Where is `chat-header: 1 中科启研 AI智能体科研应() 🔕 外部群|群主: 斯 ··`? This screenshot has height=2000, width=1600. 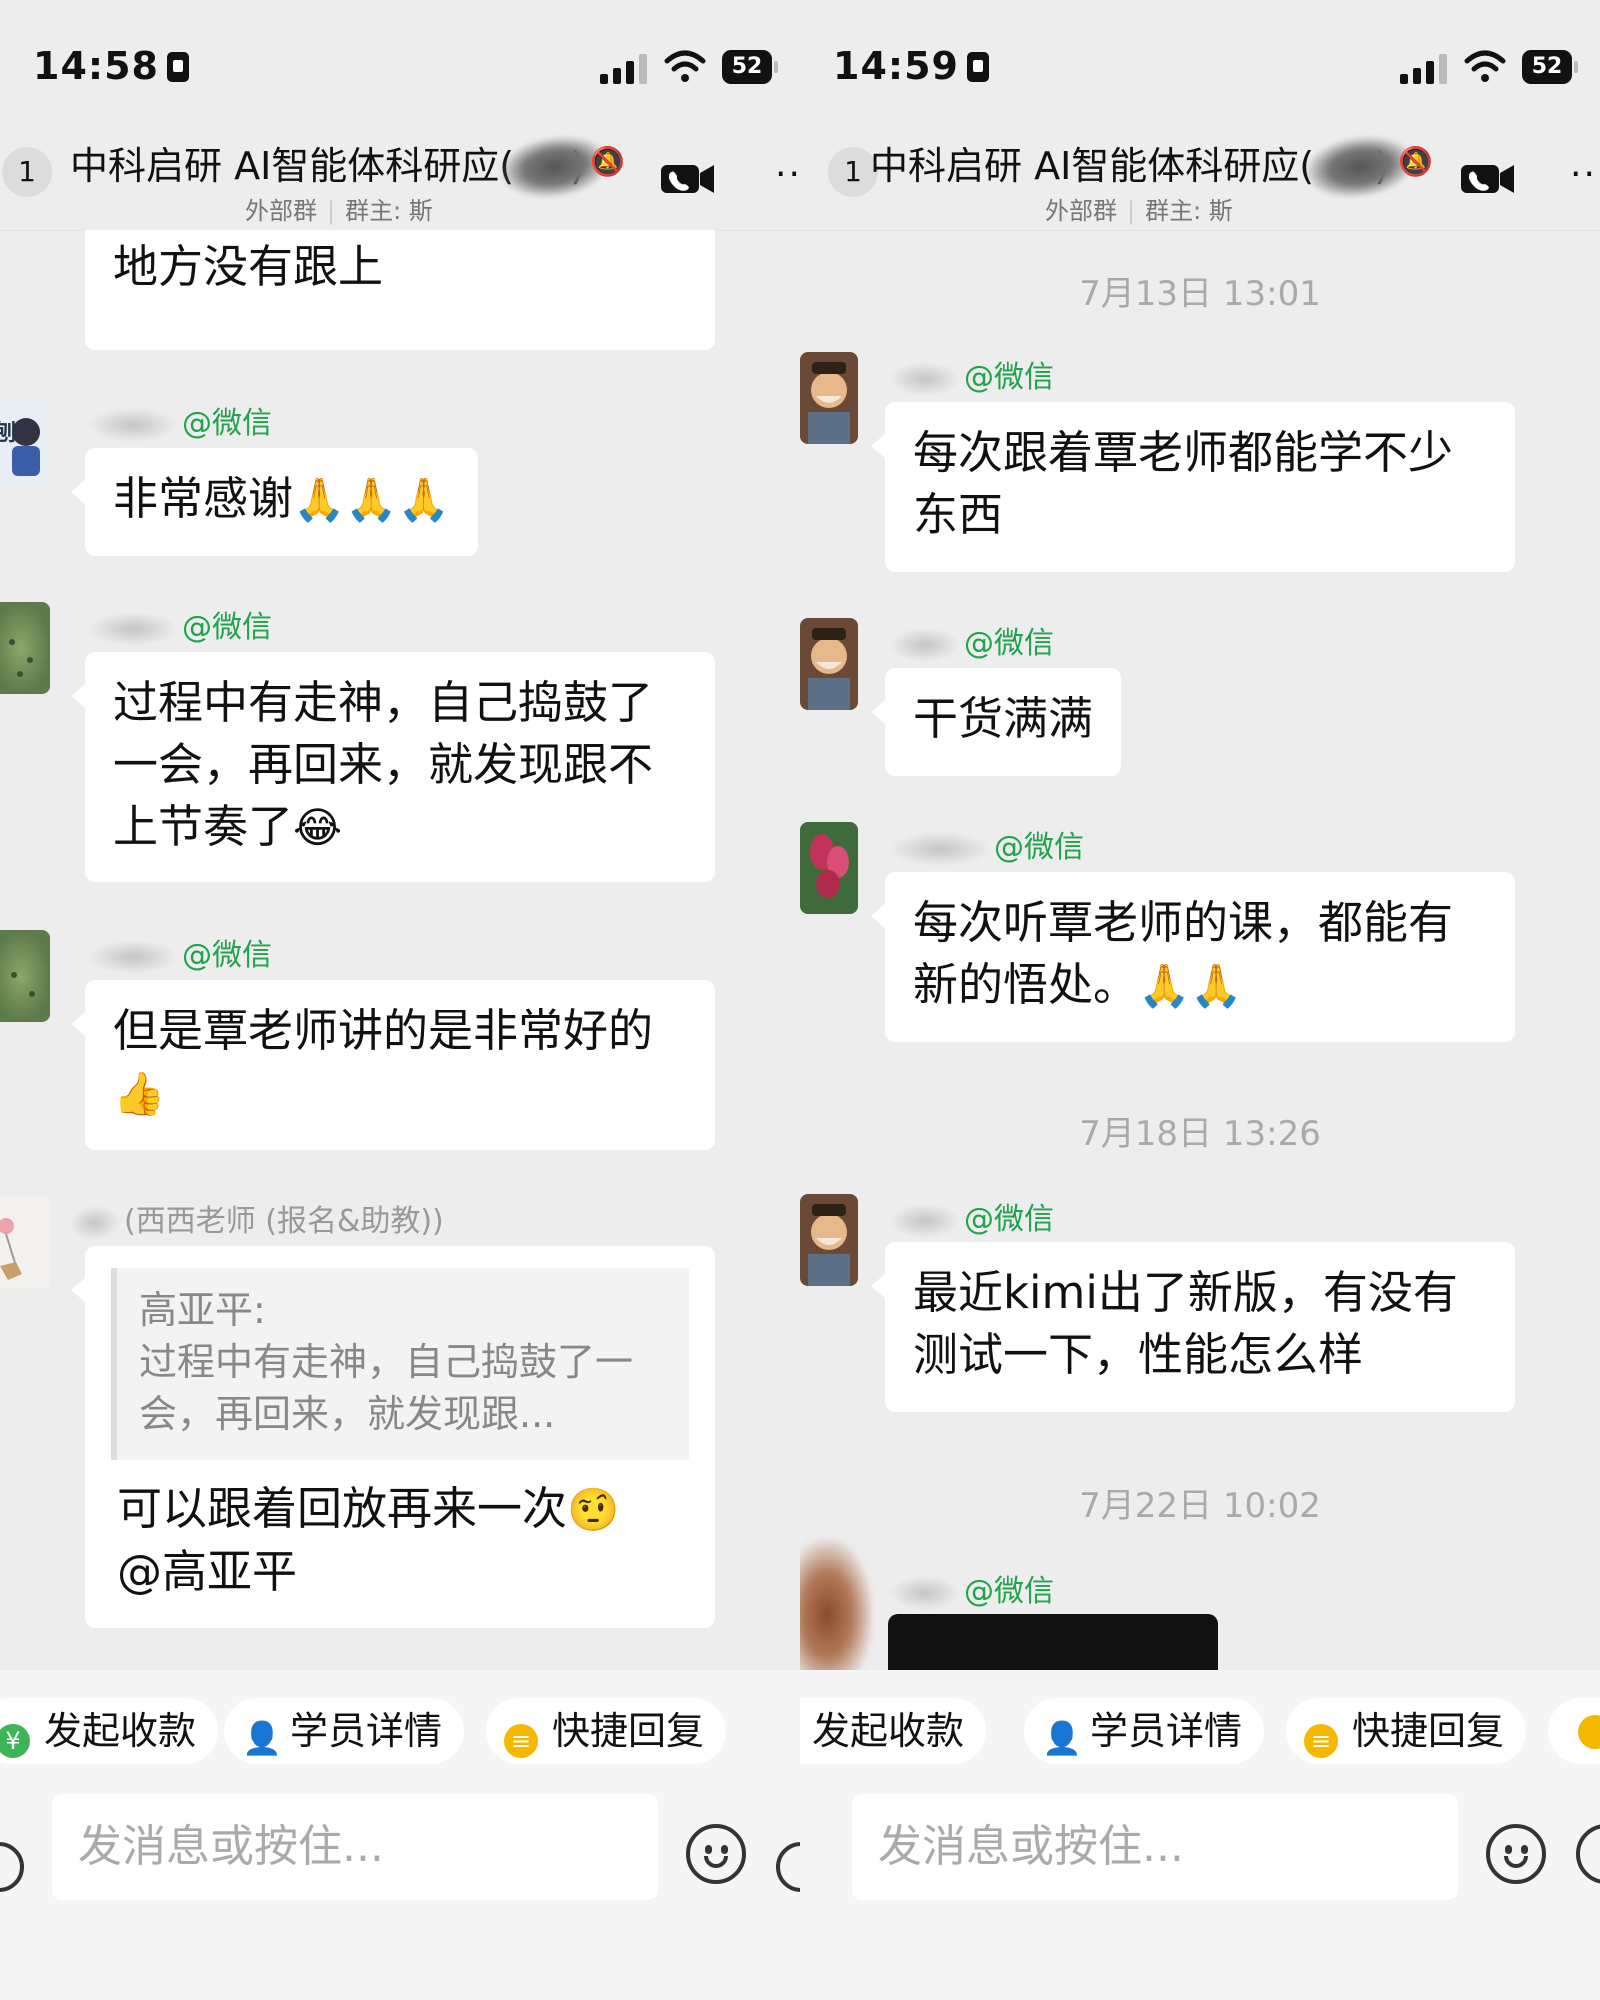
chat-header: 1 中科启研 AI智能体科研应() 🔕 外部群|群主: 斯 ·· is located at coordinates (400, 173).